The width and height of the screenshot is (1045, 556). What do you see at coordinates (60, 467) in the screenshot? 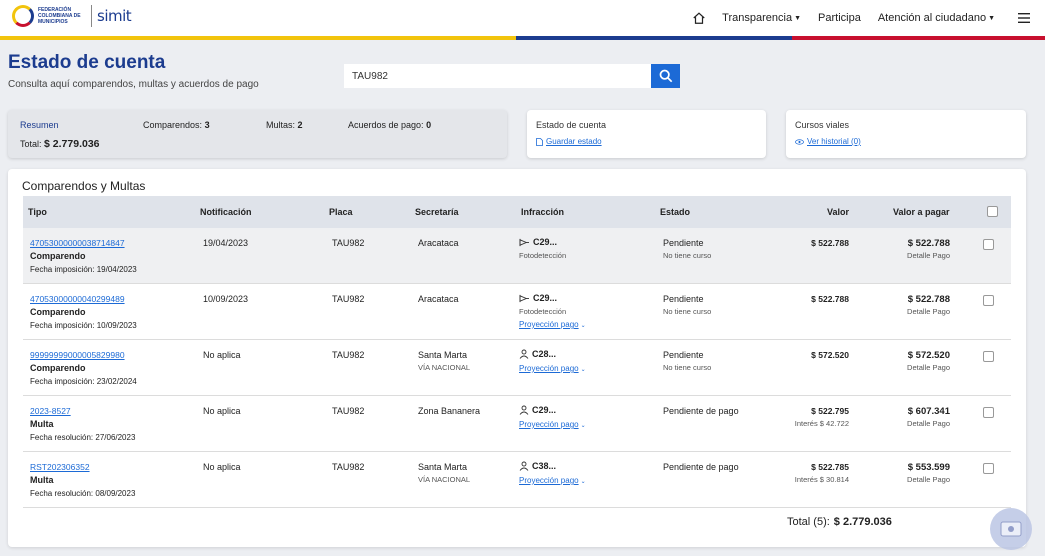
I see `fine-number-link: RST202306352` at bounding box center [60, 467].